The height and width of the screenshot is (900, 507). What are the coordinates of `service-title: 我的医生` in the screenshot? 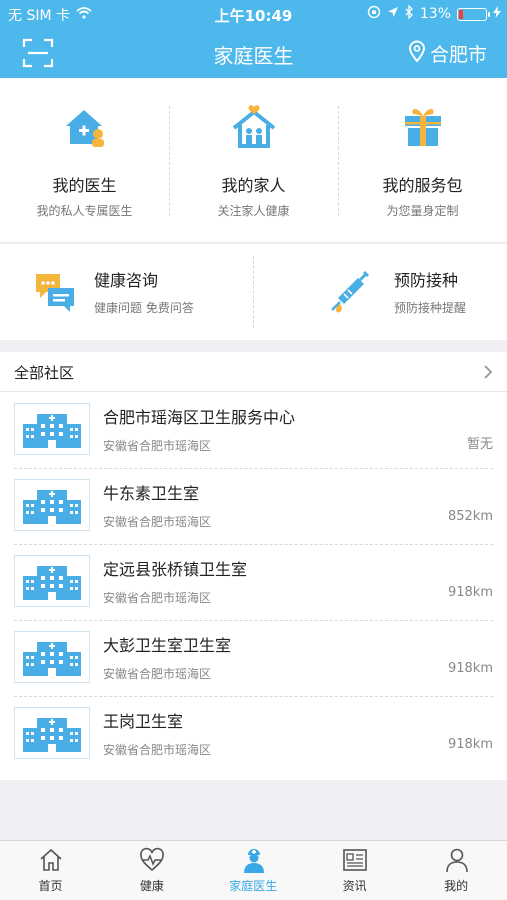 It's located at (84, 185).